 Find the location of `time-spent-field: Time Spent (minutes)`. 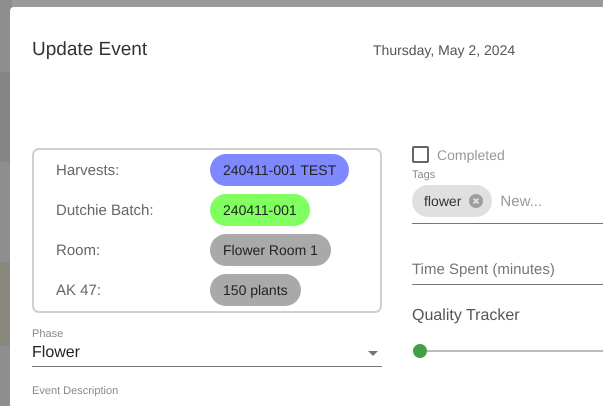

time-spent-field: Time Spent (minutes) is located at coordinates (507, 273).